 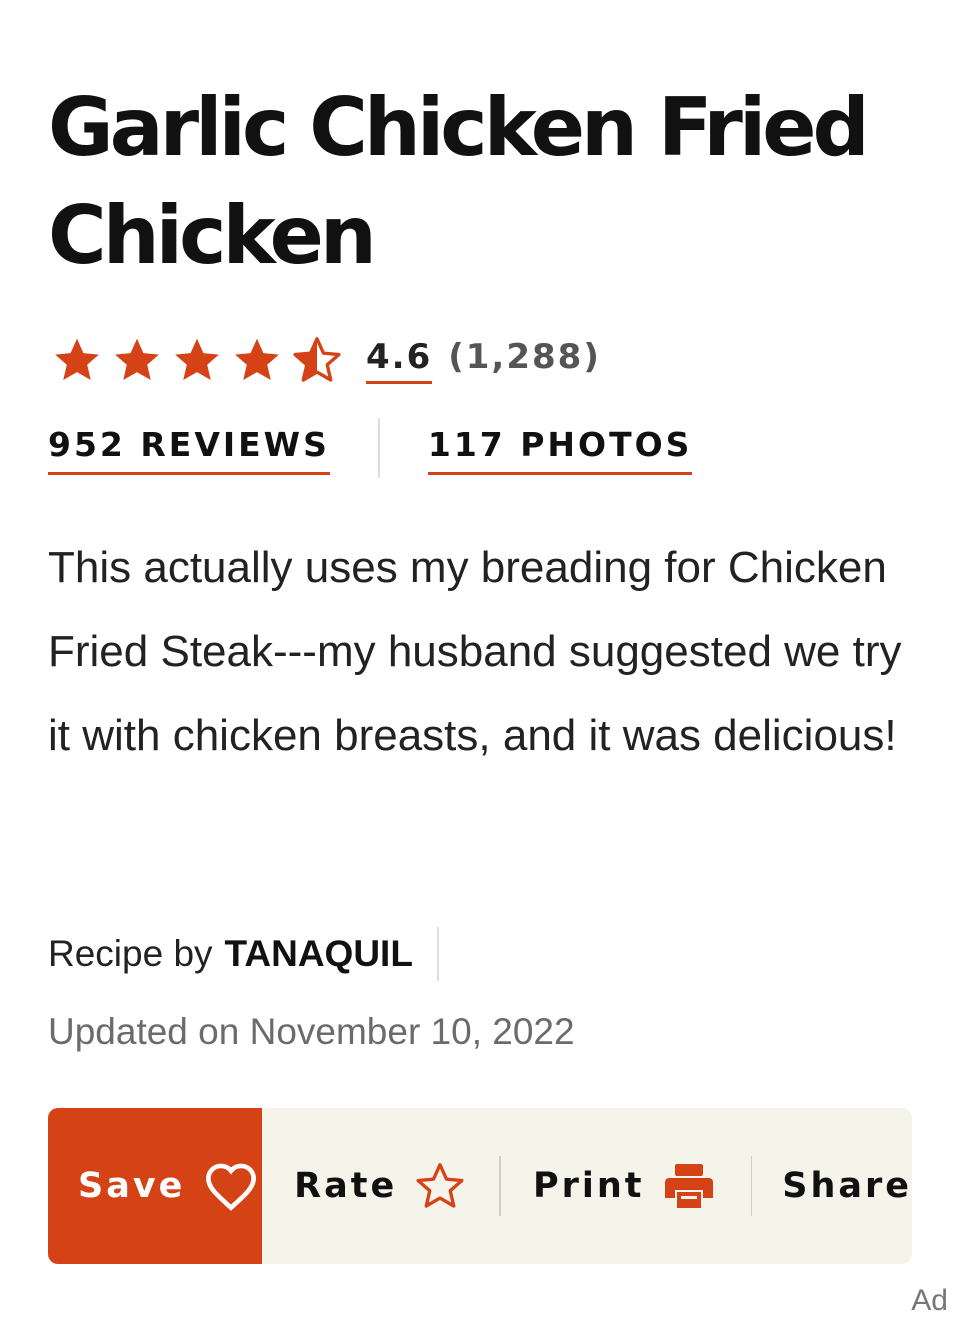 I want to click on star-rating, so click(x=197, y=360).